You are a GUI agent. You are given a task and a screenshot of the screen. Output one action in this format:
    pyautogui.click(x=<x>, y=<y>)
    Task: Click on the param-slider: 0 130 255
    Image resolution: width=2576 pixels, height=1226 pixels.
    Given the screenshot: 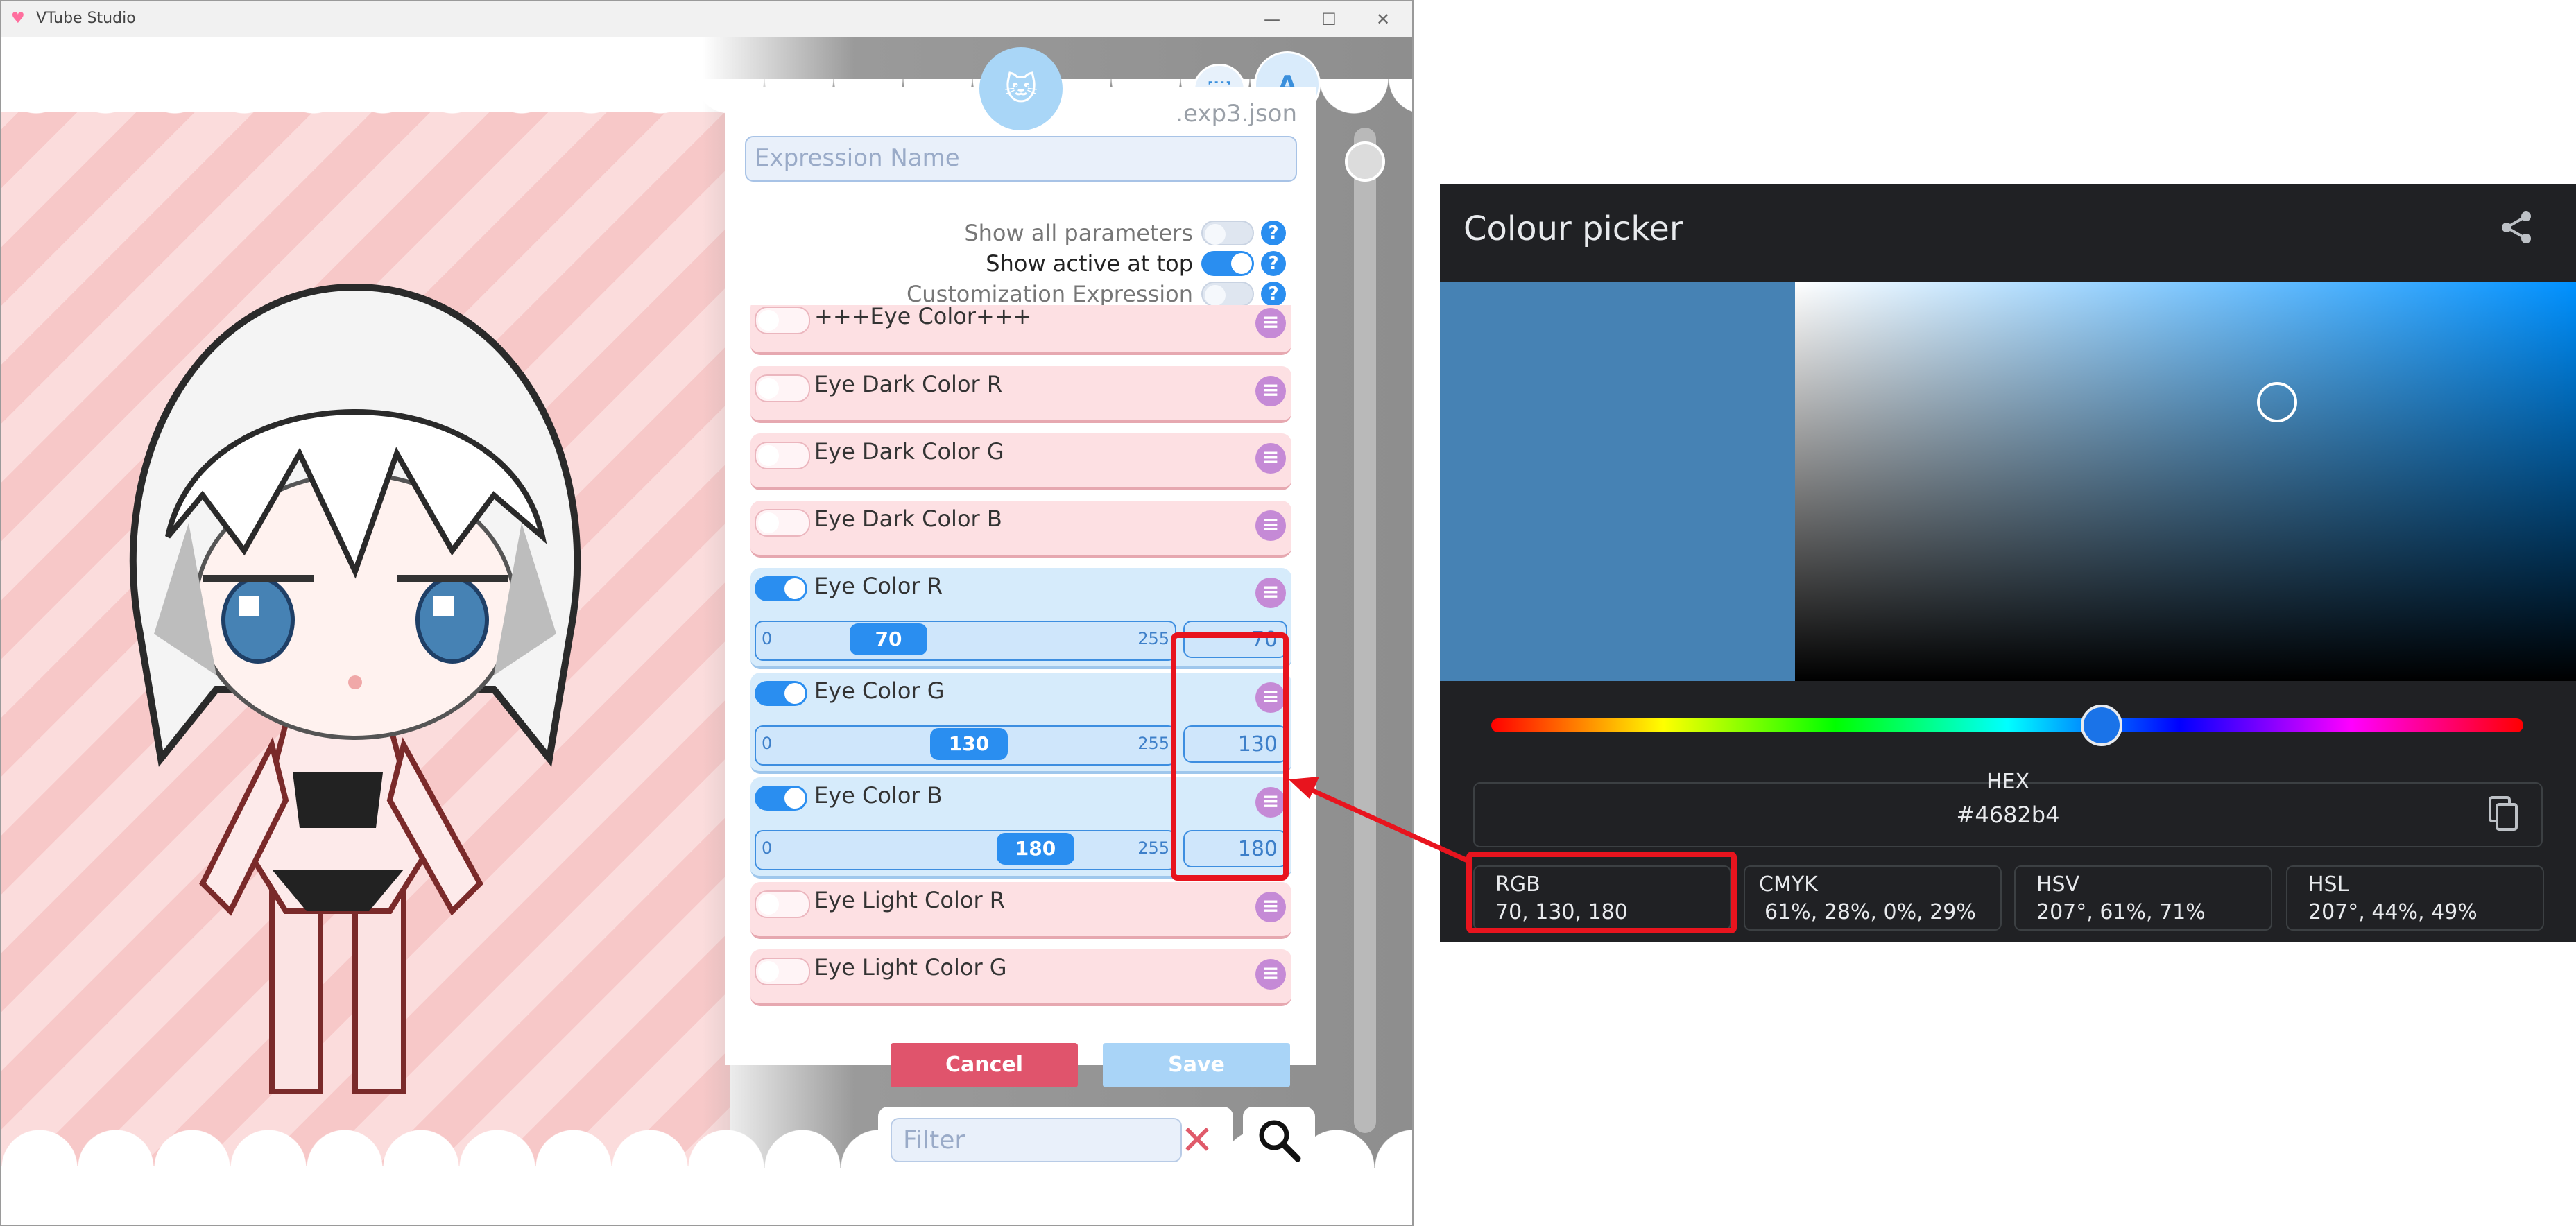 What is the action you would take?
    pyautogui.click(x=965, y=745)
    